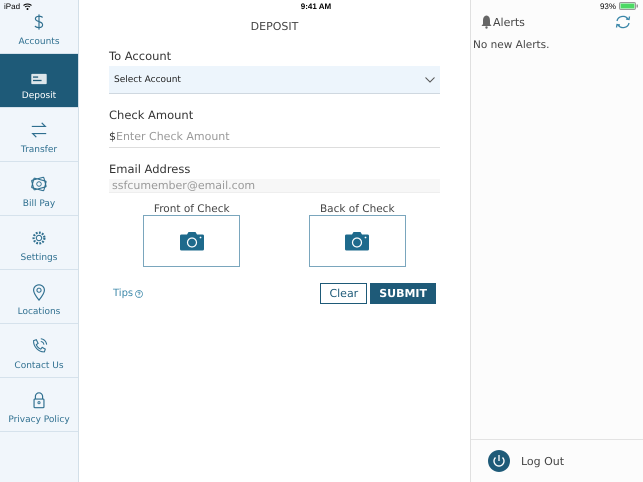  Describe the element at coordinates (511, 45) in the screenshot. I see `alerts-message: No new Alerts.` at that location.